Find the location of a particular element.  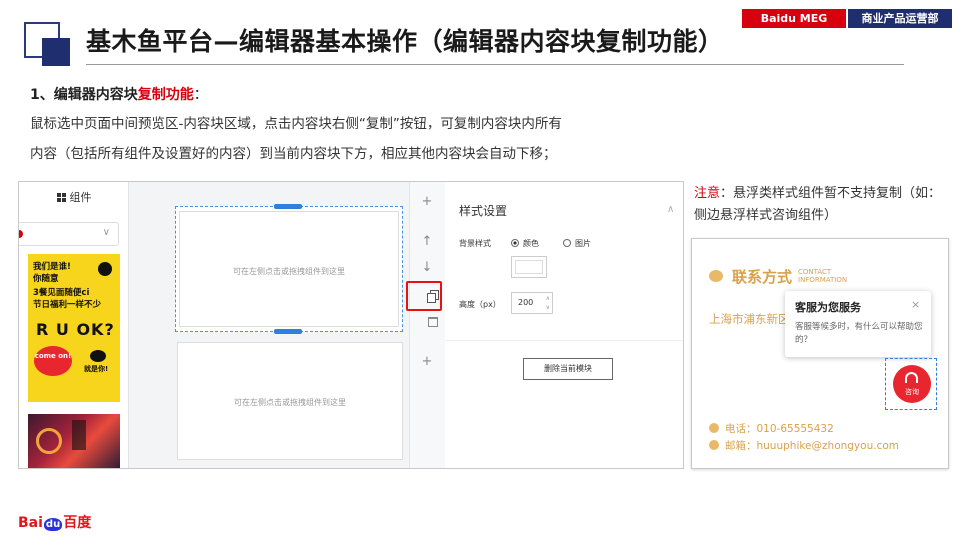

chat-icon is located at coordinates (716, 276).